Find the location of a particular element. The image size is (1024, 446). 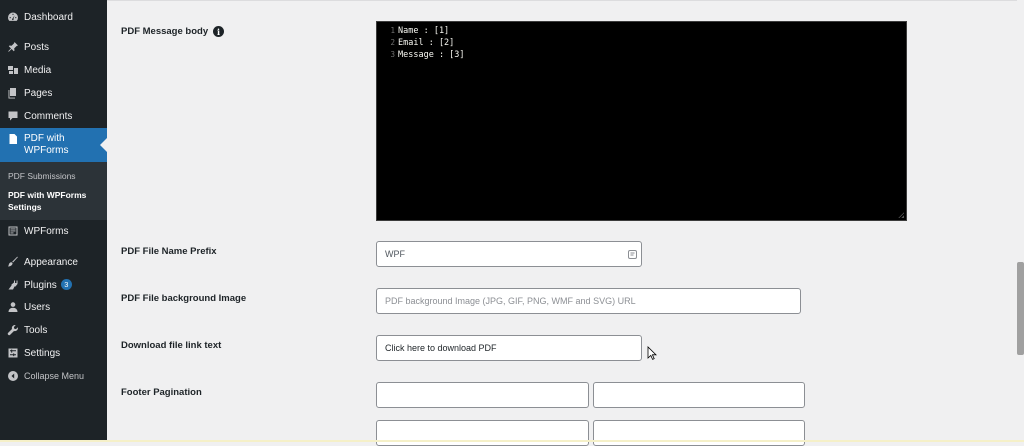

update-count-badge: 3 is located at coordinates (66, 284).